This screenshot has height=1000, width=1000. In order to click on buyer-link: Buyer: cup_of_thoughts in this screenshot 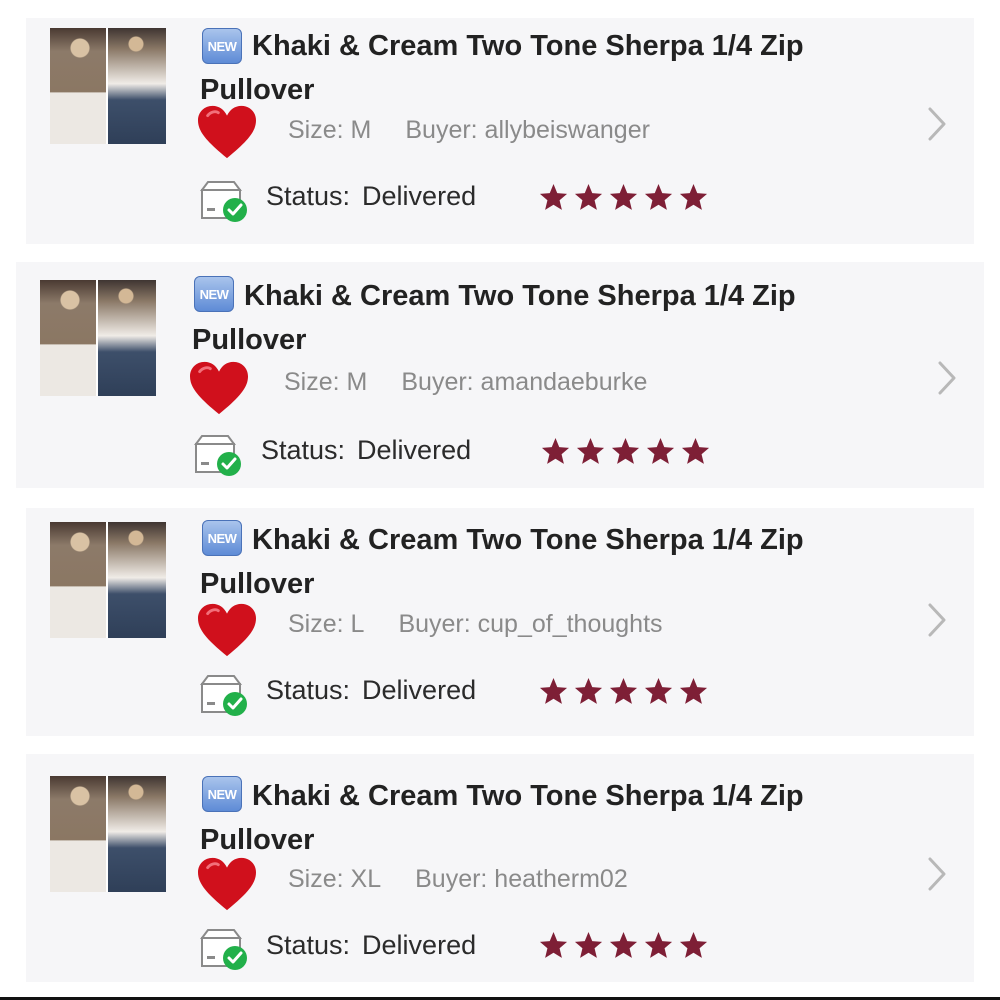, I will do `click(530, 624)`.